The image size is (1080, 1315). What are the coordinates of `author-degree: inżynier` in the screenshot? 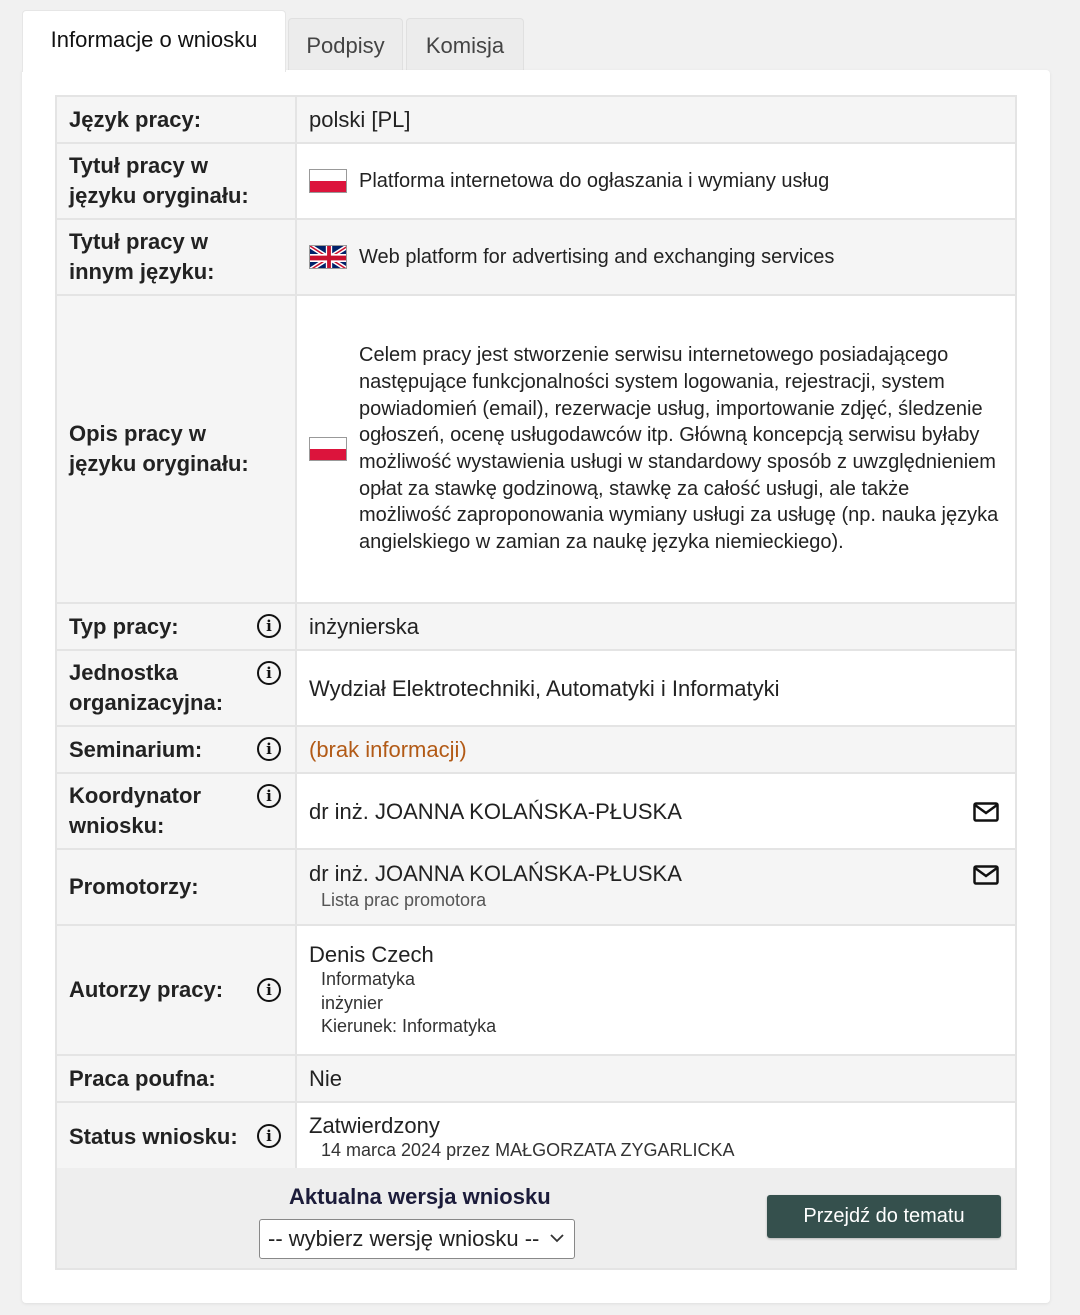 It's located at (352, 1002).